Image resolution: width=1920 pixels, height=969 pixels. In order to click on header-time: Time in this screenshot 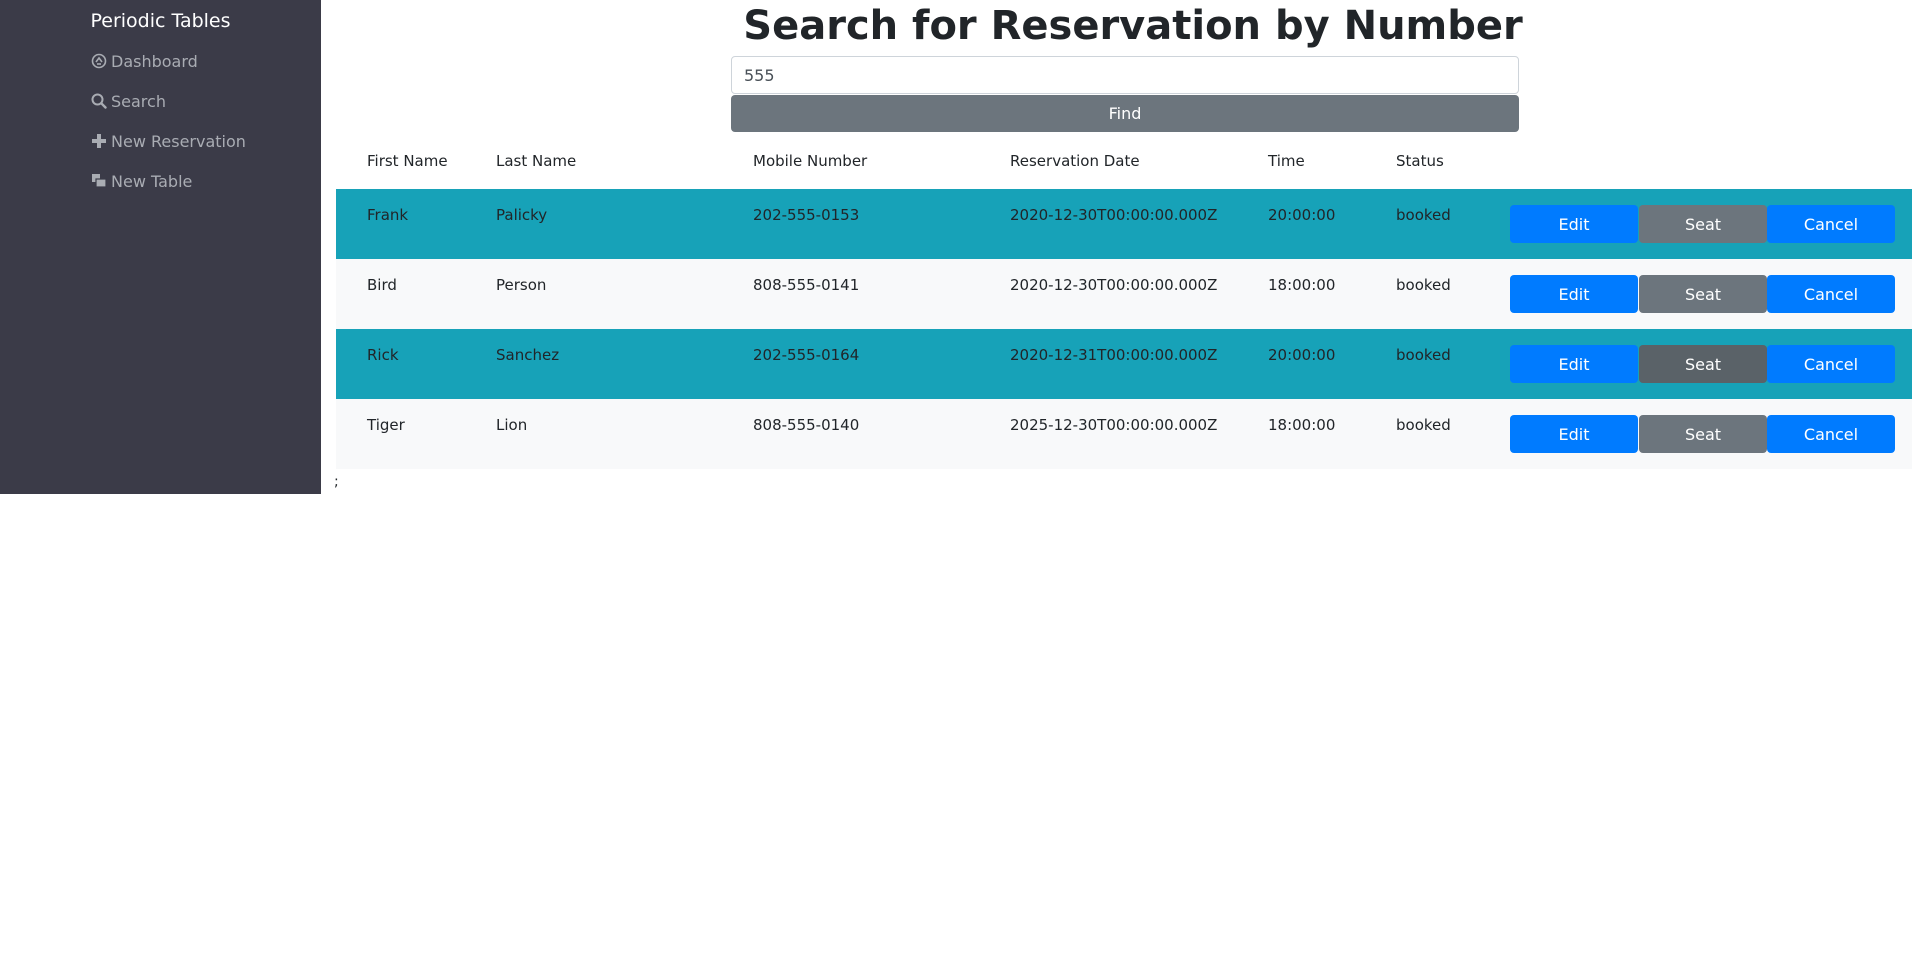, I will do `click(1286, 161)`.